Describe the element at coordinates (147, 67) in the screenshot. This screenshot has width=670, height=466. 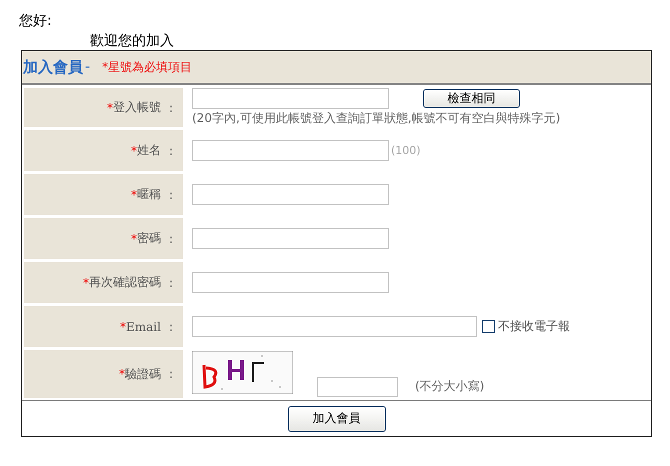
I see `required-note: *星號為必填項目` at that location.